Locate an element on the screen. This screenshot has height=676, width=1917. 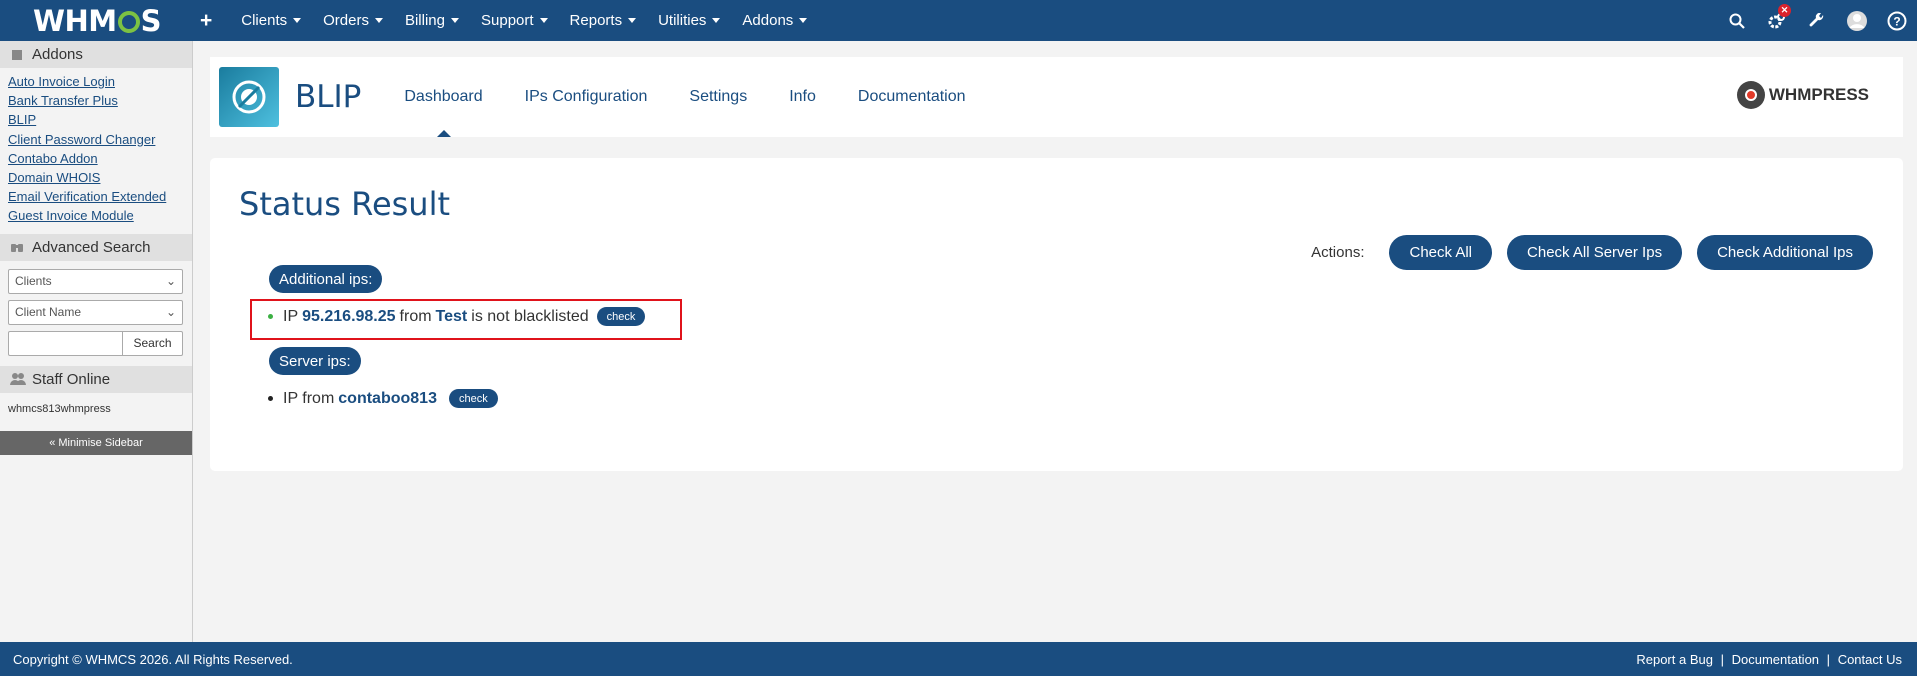
tab-settings: Settings is located at coordinates (718, 97).